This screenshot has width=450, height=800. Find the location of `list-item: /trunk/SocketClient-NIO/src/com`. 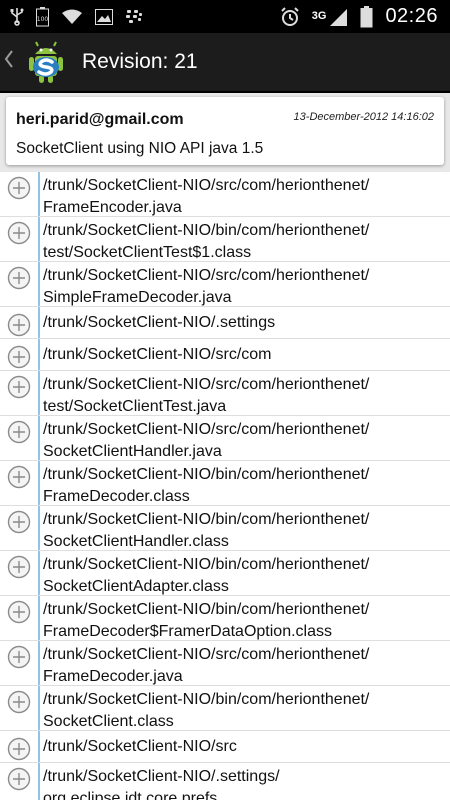

list-item: /trunk/SocketClient-NIO/src/com is located at coordinates (225, 355).